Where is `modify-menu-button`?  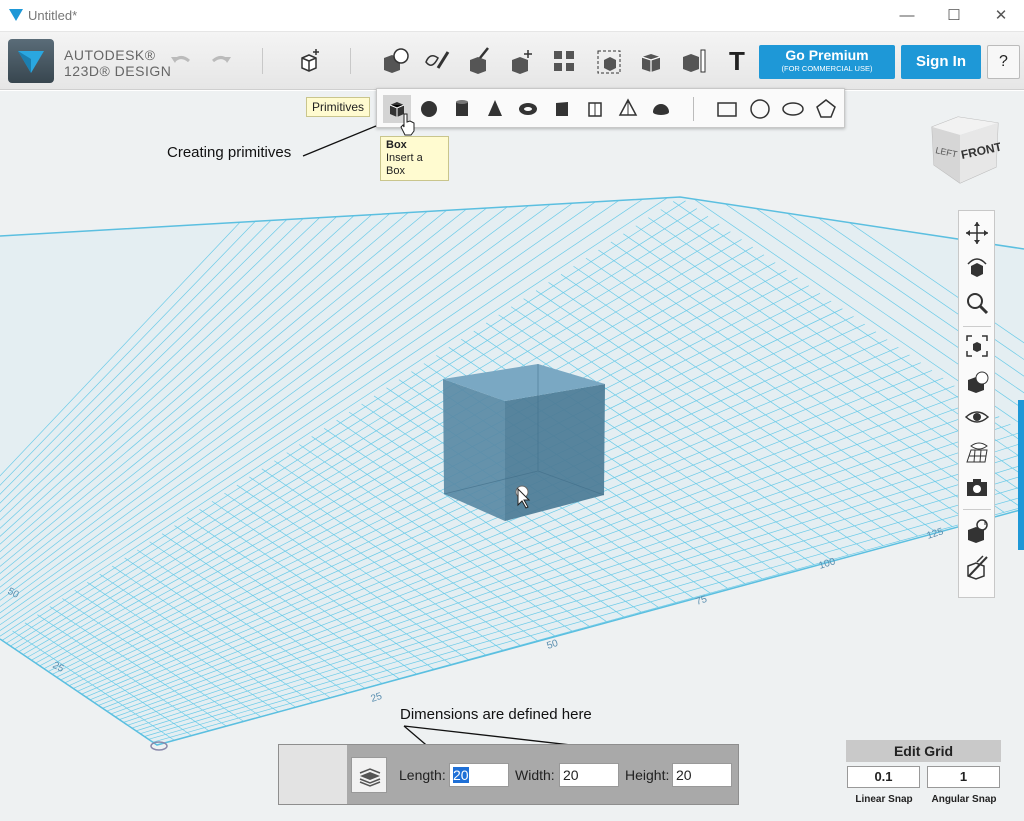
modify-menu-button is located at coordinates (521, 61).